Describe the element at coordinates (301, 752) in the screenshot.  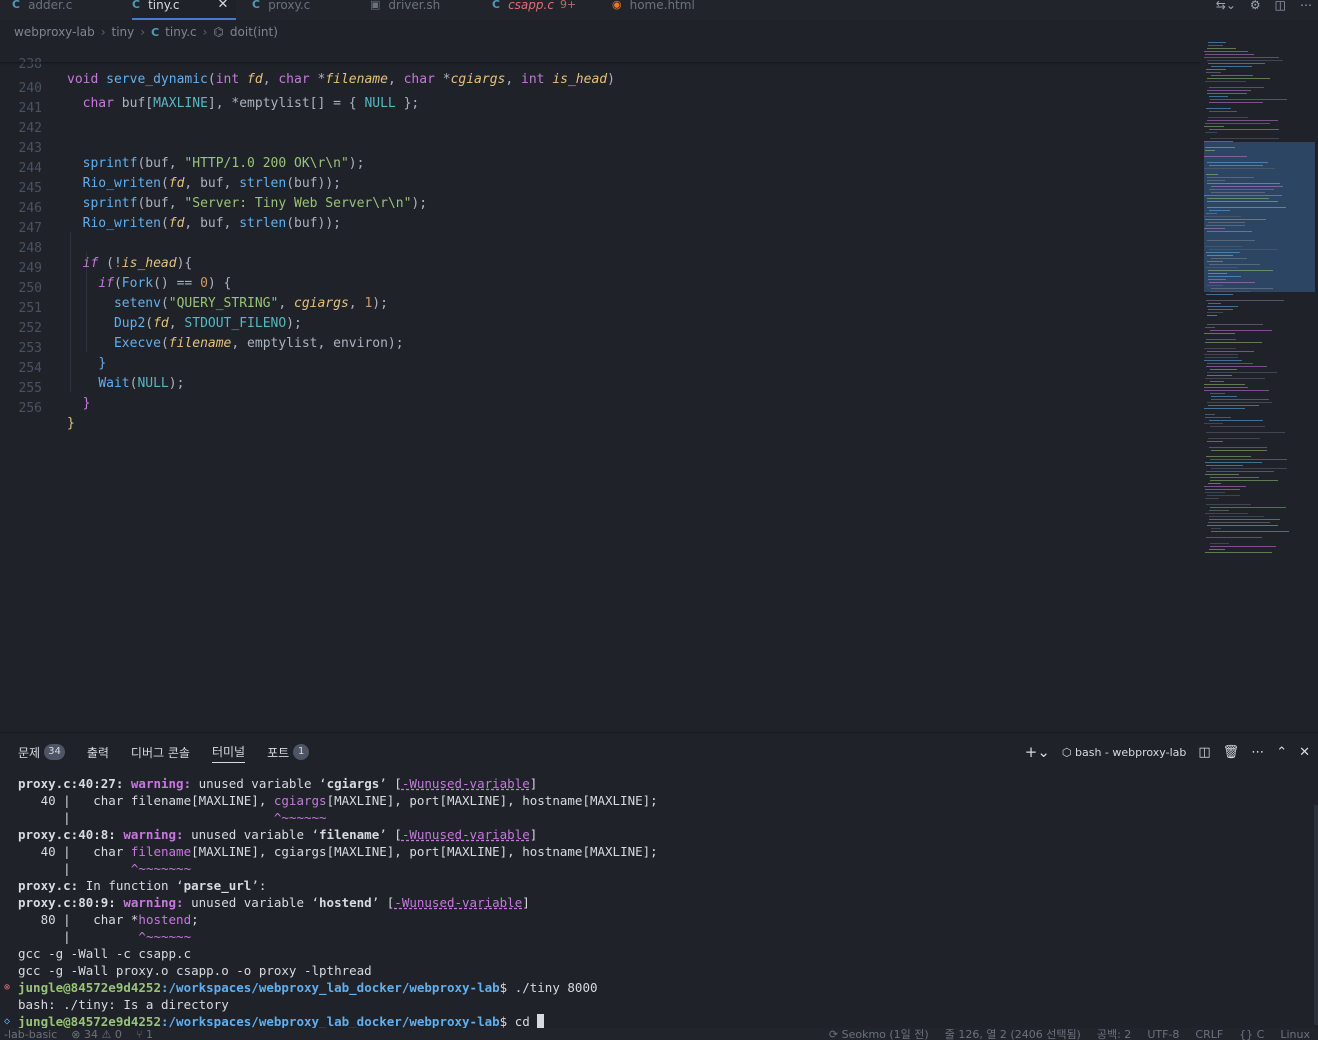
I see `port-count-badge: 1` at that location.